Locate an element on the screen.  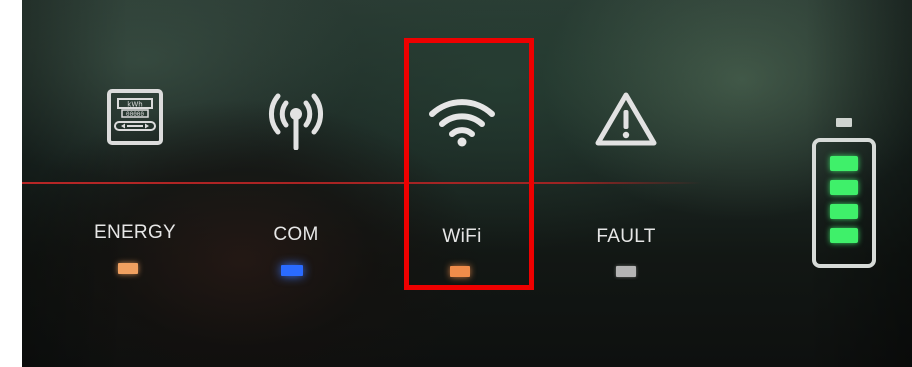
red-reflection-line is located at coordinates (362, 183).